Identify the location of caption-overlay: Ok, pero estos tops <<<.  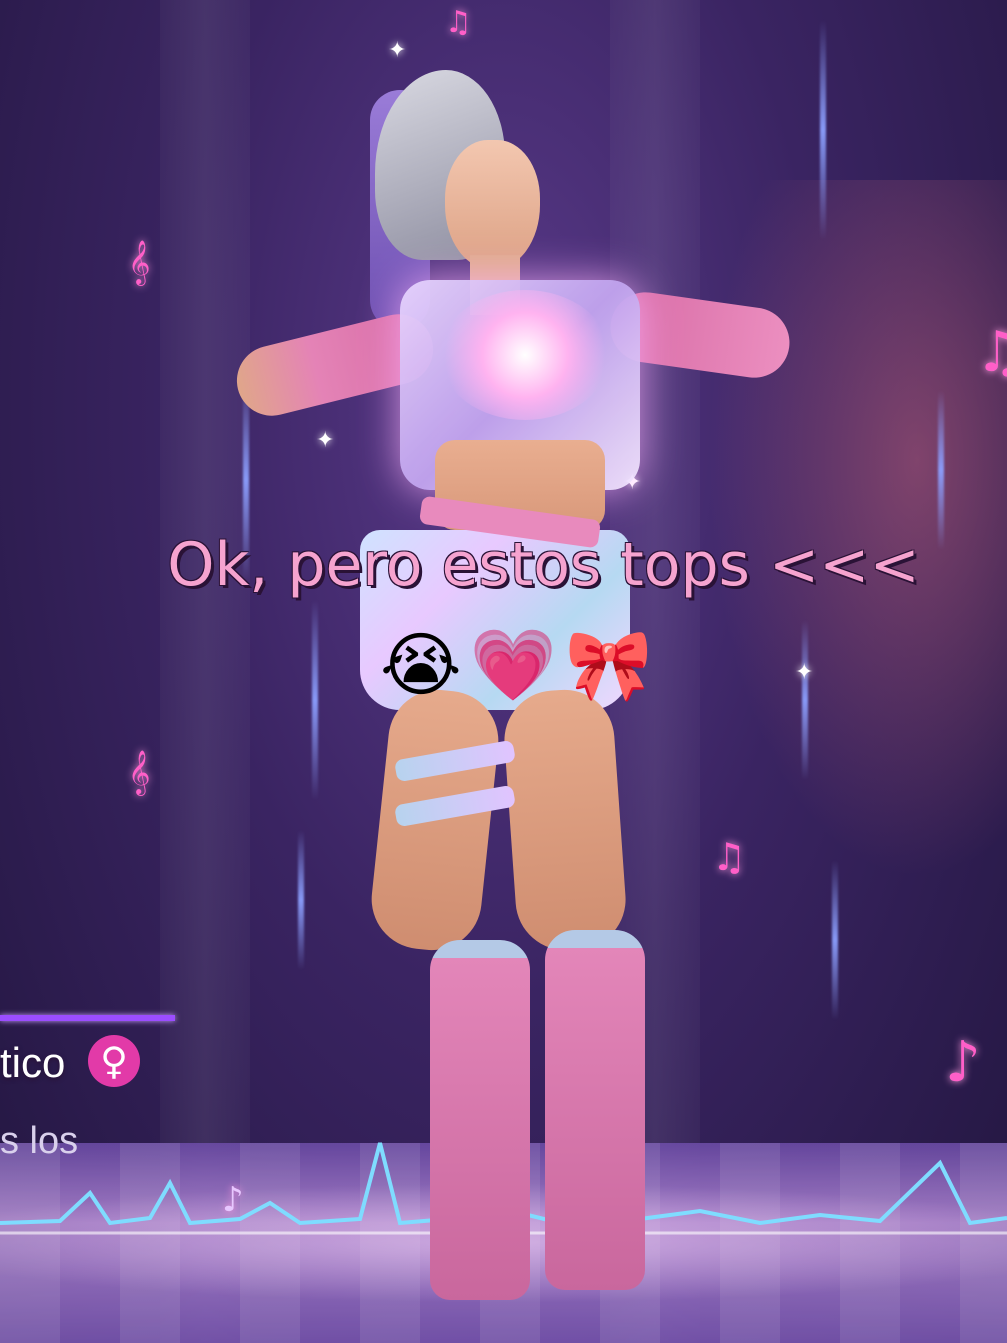
(503, 565).